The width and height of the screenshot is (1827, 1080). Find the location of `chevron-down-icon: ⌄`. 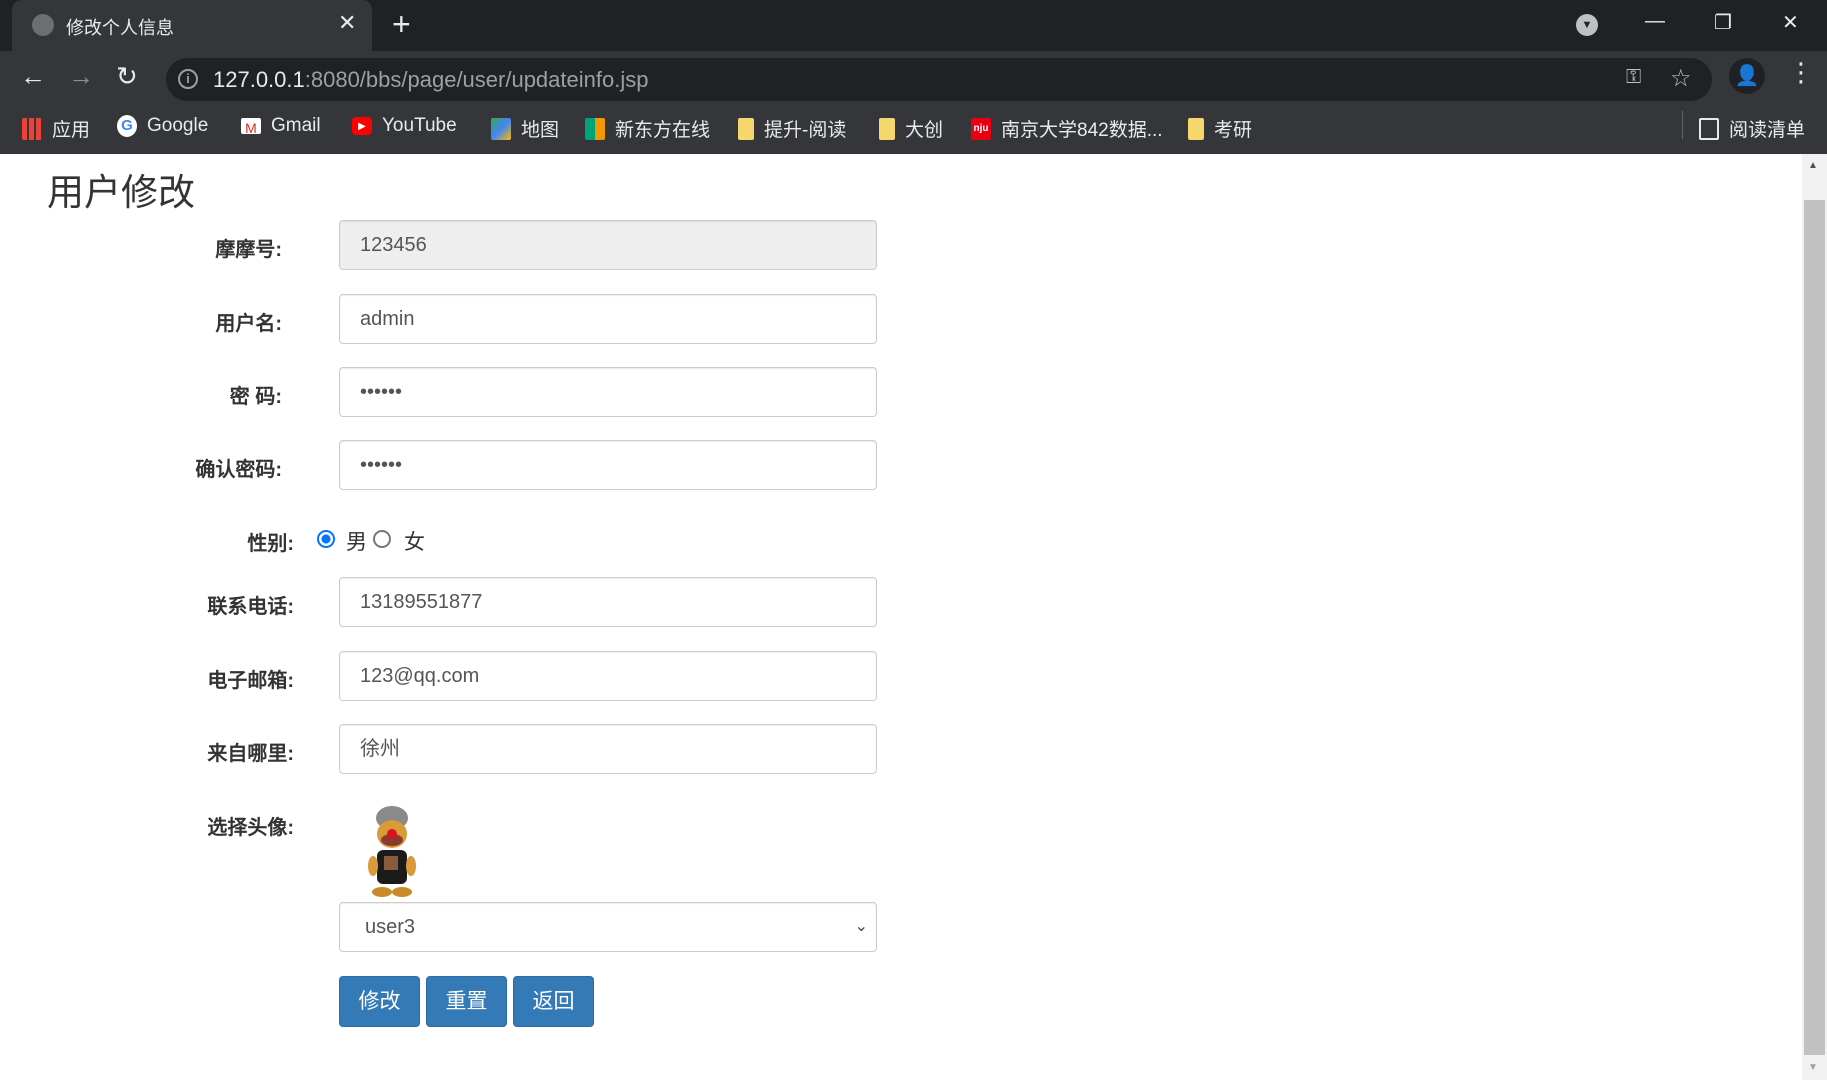

chevron-down-icon: ⌄ is located at coordinates (861, 926).